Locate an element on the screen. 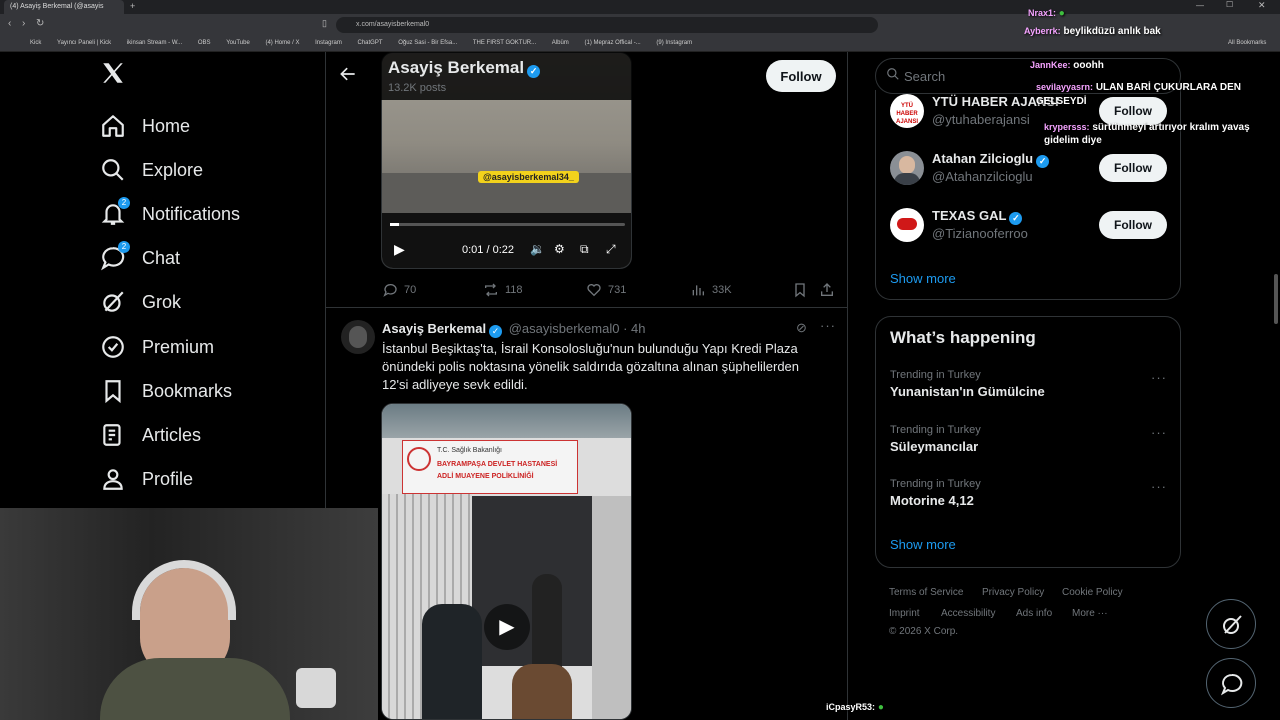 The image size is (1280, 720). person-figure is located at coordinates (452, 661).